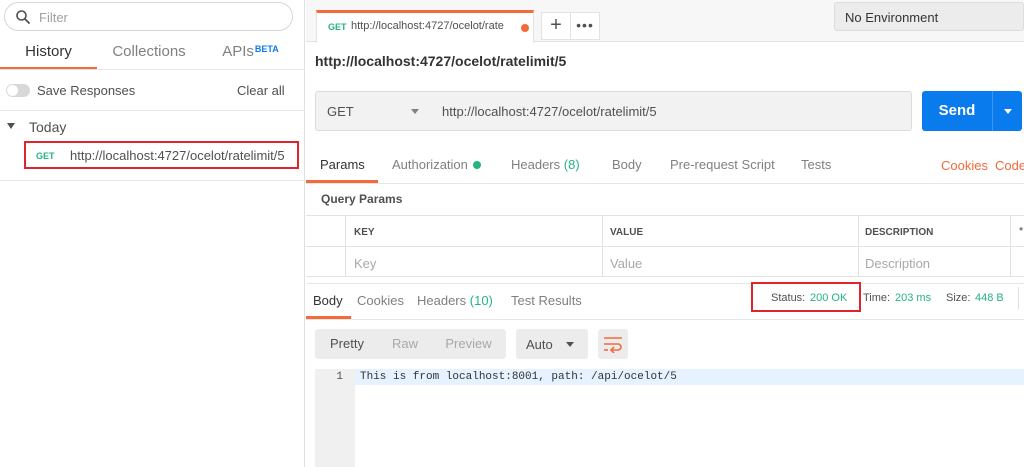 Image resolution: width=1024 pixels, height=467 pixels. What do you see at coordinates (671, 111) in the screenshot?
I see `url-input` at bounding box center [671, 111].